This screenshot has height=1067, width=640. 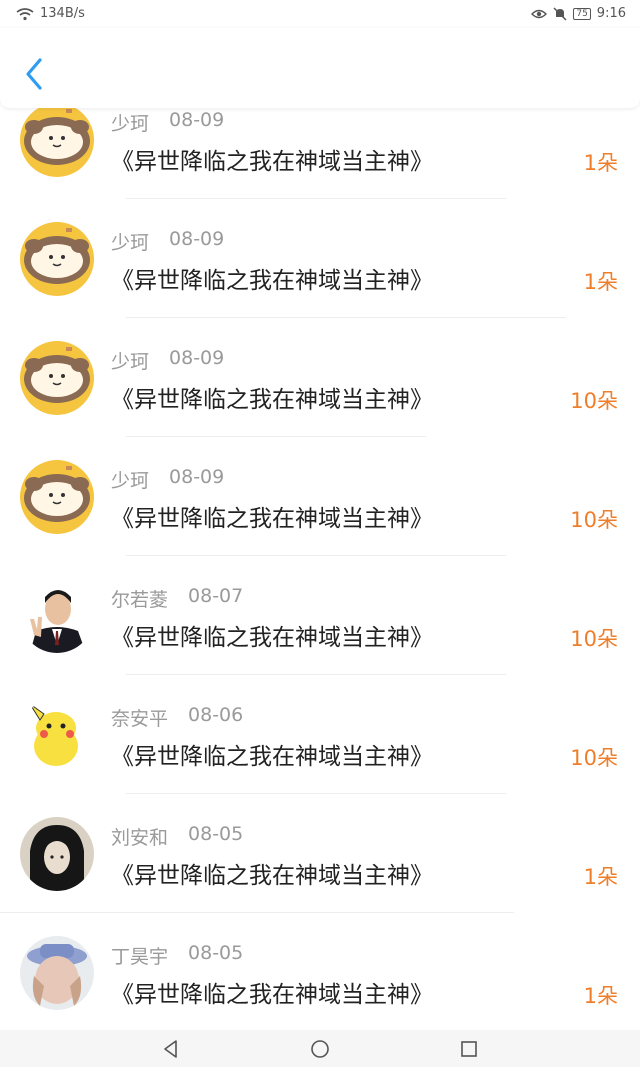 What do you see at coordinates (140, 719) in the screenshot?
I see `user-name: 奈安平` at bounding box center [140, 719].